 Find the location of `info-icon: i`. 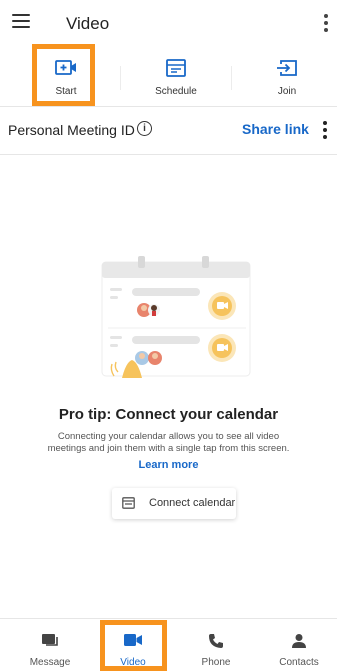

info-icon: i is located at coordinates (144, 128).